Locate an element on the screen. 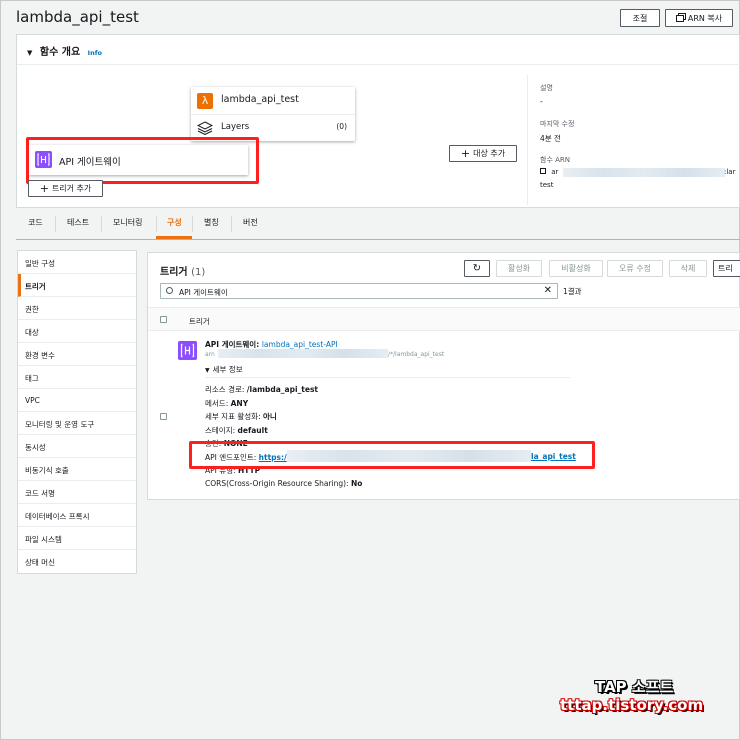 This screenshot has height=740, width=740. last-modified-label: 마지막 수정 is located at coordinates (557, 124).